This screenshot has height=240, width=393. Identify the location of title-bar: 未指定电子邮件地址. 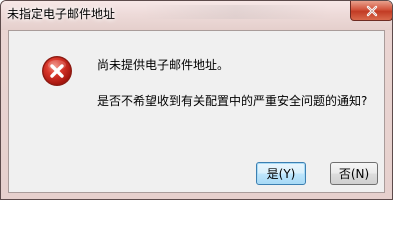
(196, 15).